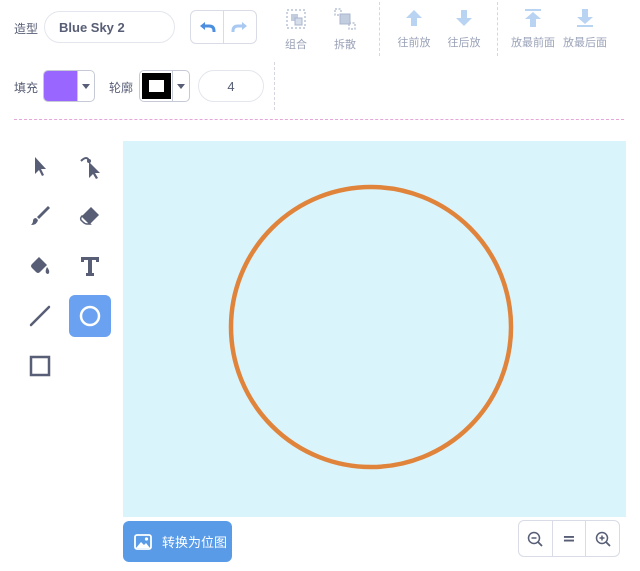  What do you see at coordinates (26, 29) in the screenshot?
I see `costume-label: 造型` at bounding box center [26, 29].